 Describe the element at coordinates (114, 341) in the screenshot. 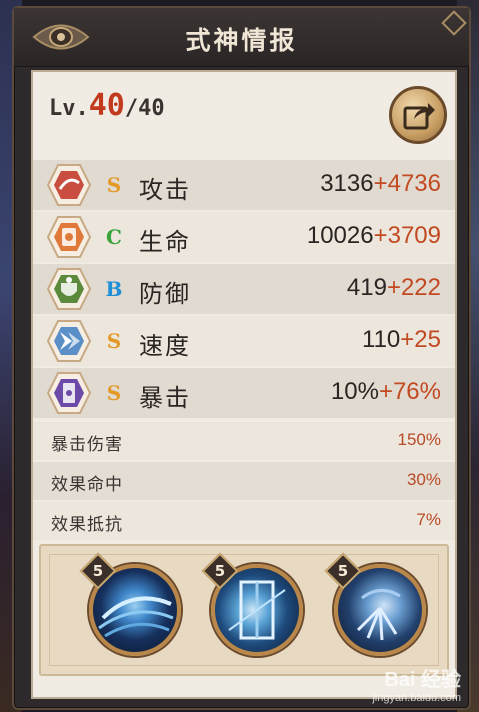

I see `rune-badge-speed: S` at that location.